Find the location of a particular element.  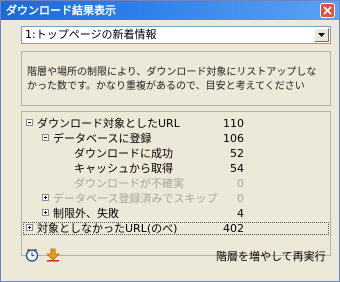

dropdown-arrow-button is located at coordinates (321, 35).